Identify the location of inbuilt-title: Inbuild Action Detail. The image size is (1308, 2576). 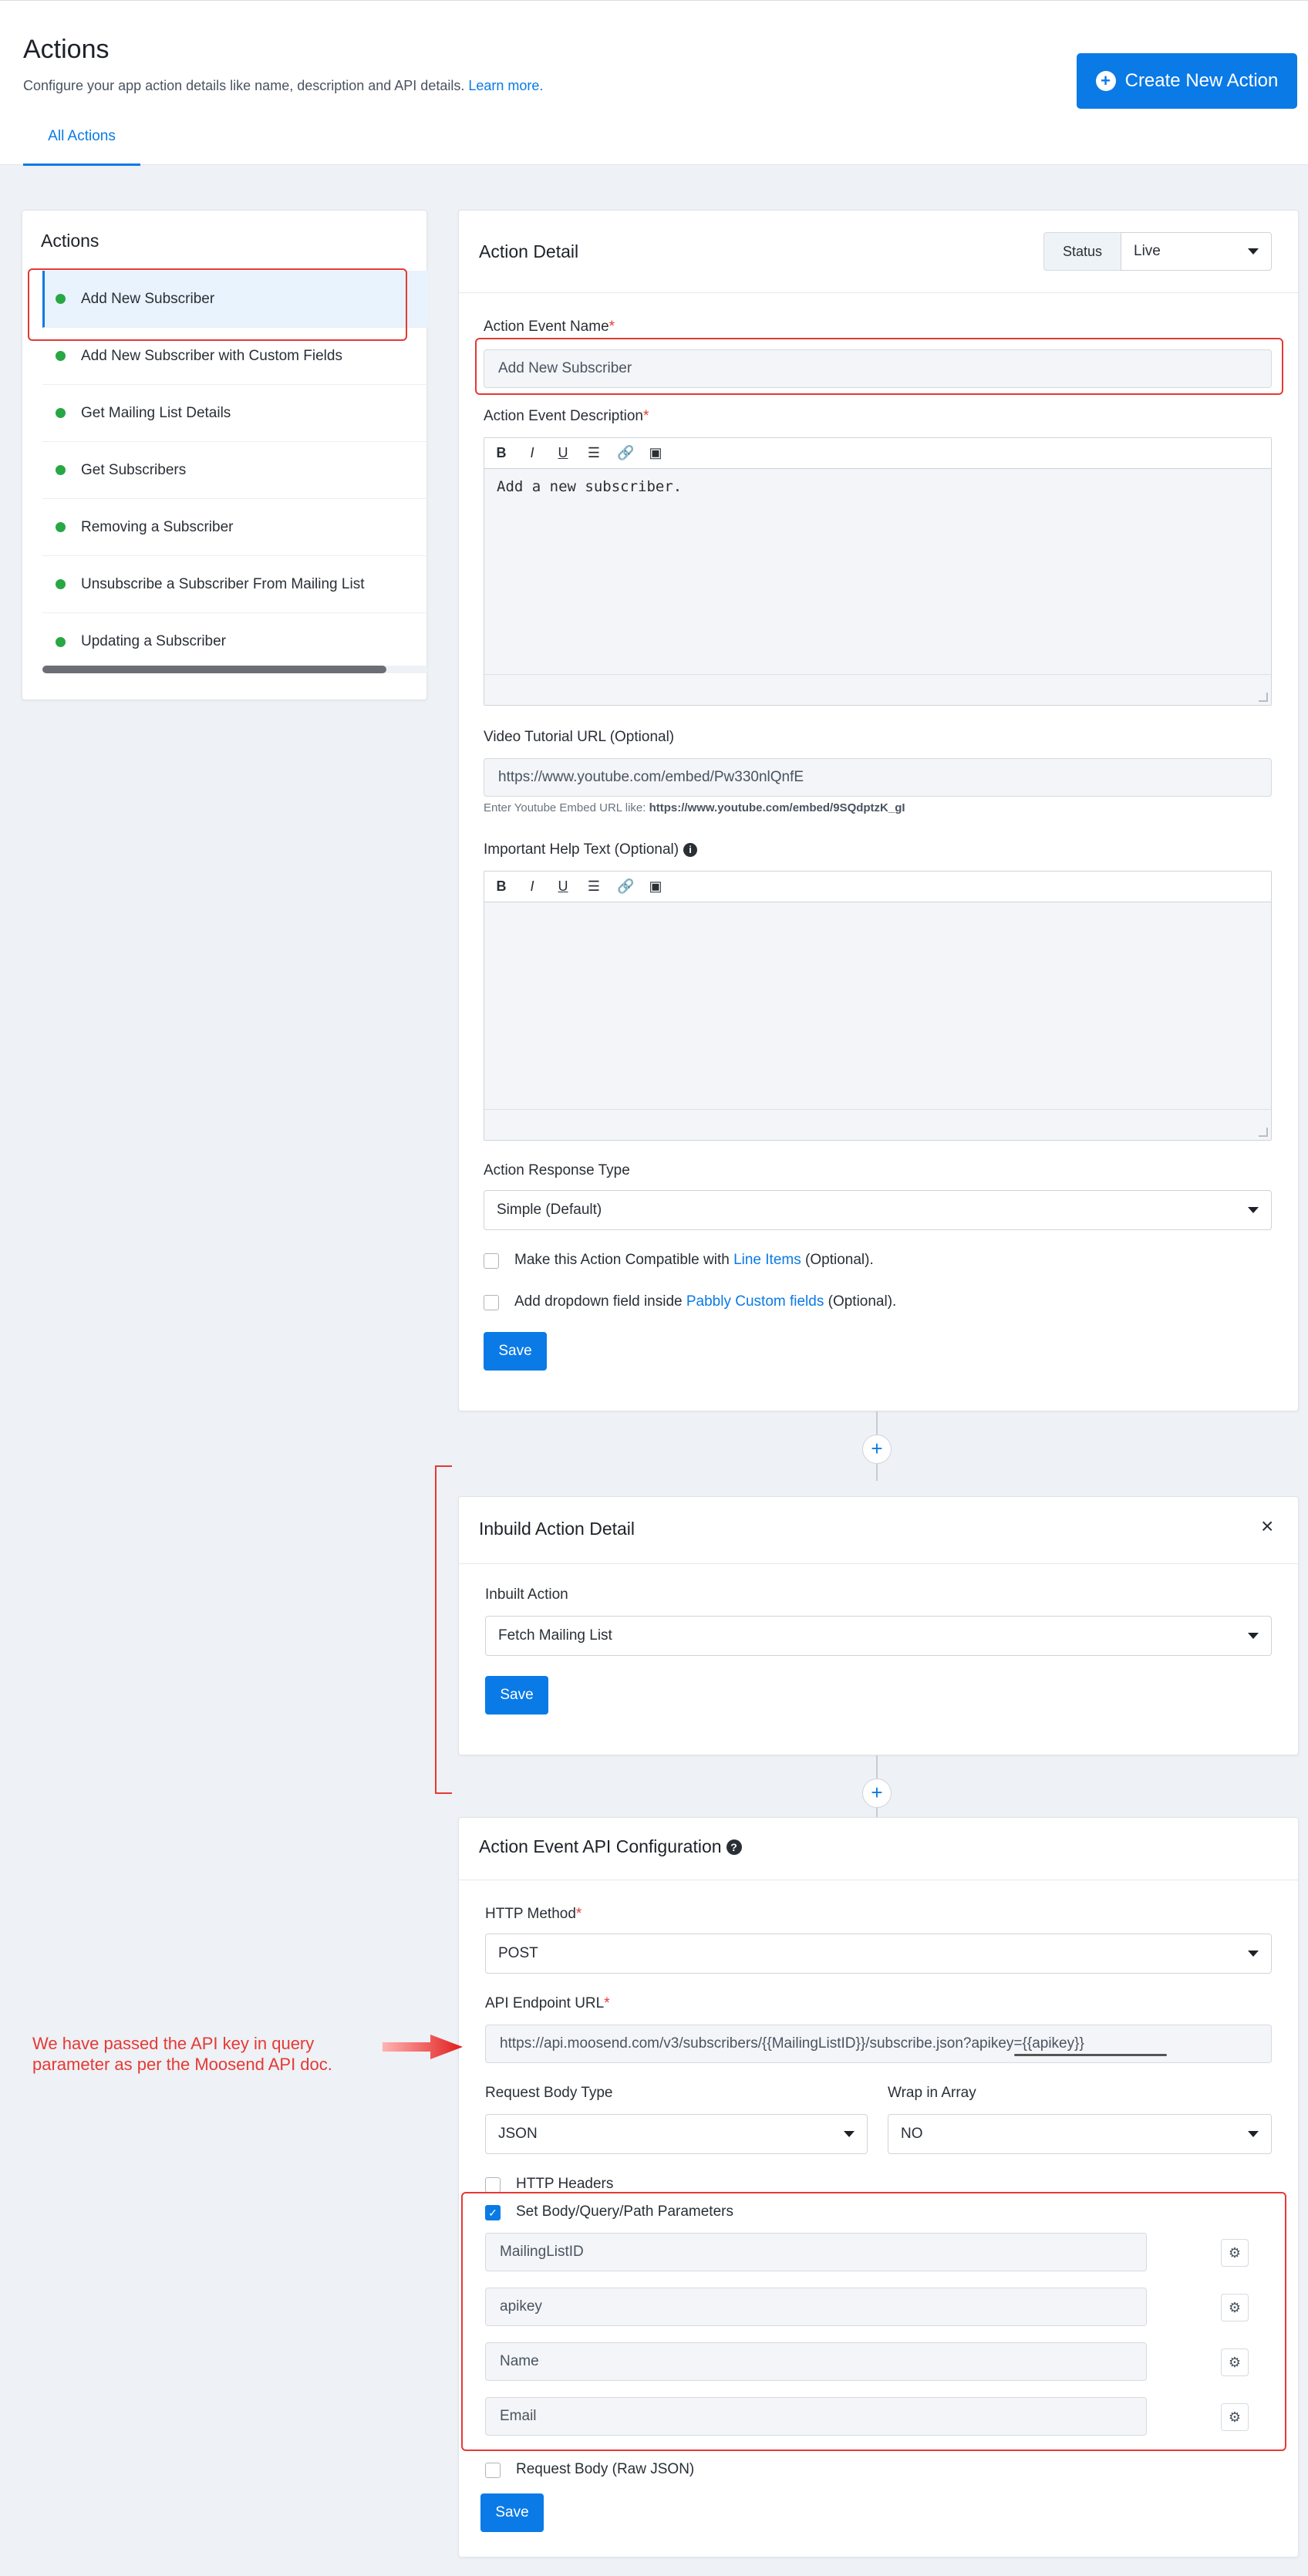
(557, 1529).